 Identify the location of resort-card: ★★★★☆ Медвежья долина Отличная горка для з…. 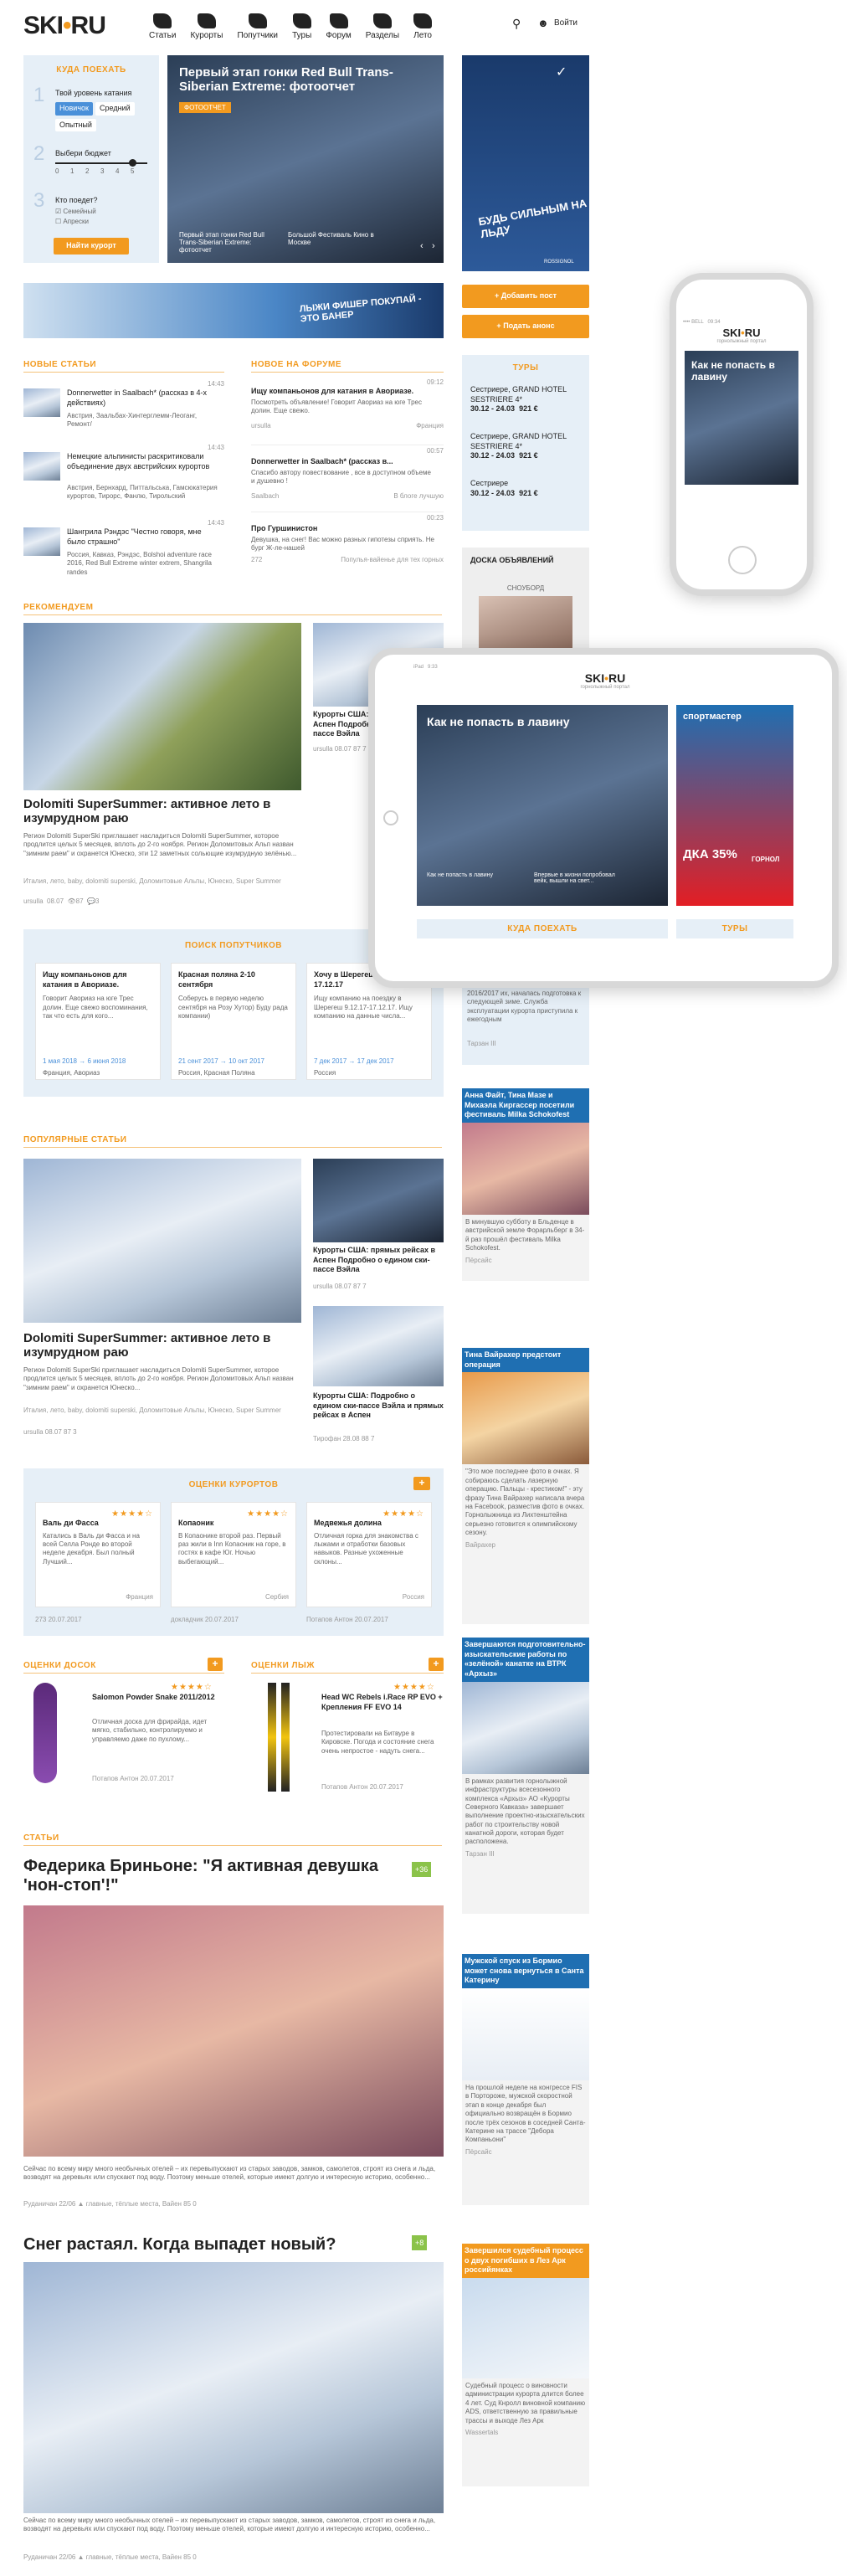
(369, 1555).